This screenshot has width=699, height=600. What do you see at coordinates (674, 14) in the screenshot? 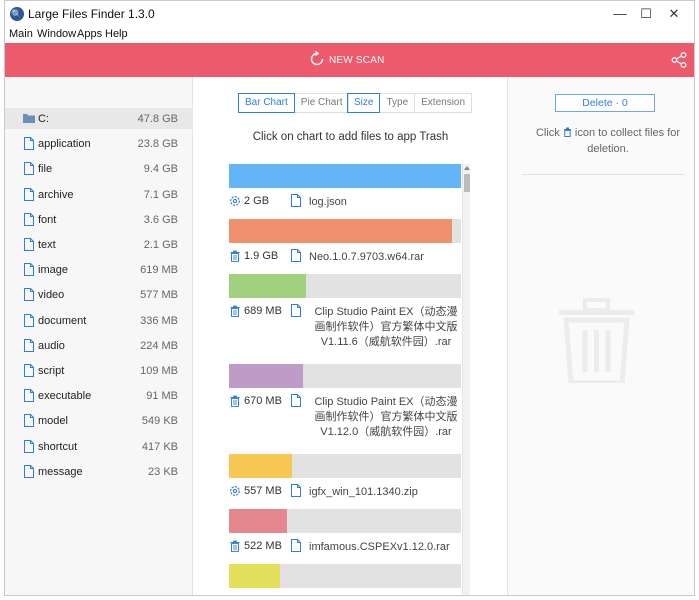
I see `close-button: ✕` at bounding box center [674, 14].